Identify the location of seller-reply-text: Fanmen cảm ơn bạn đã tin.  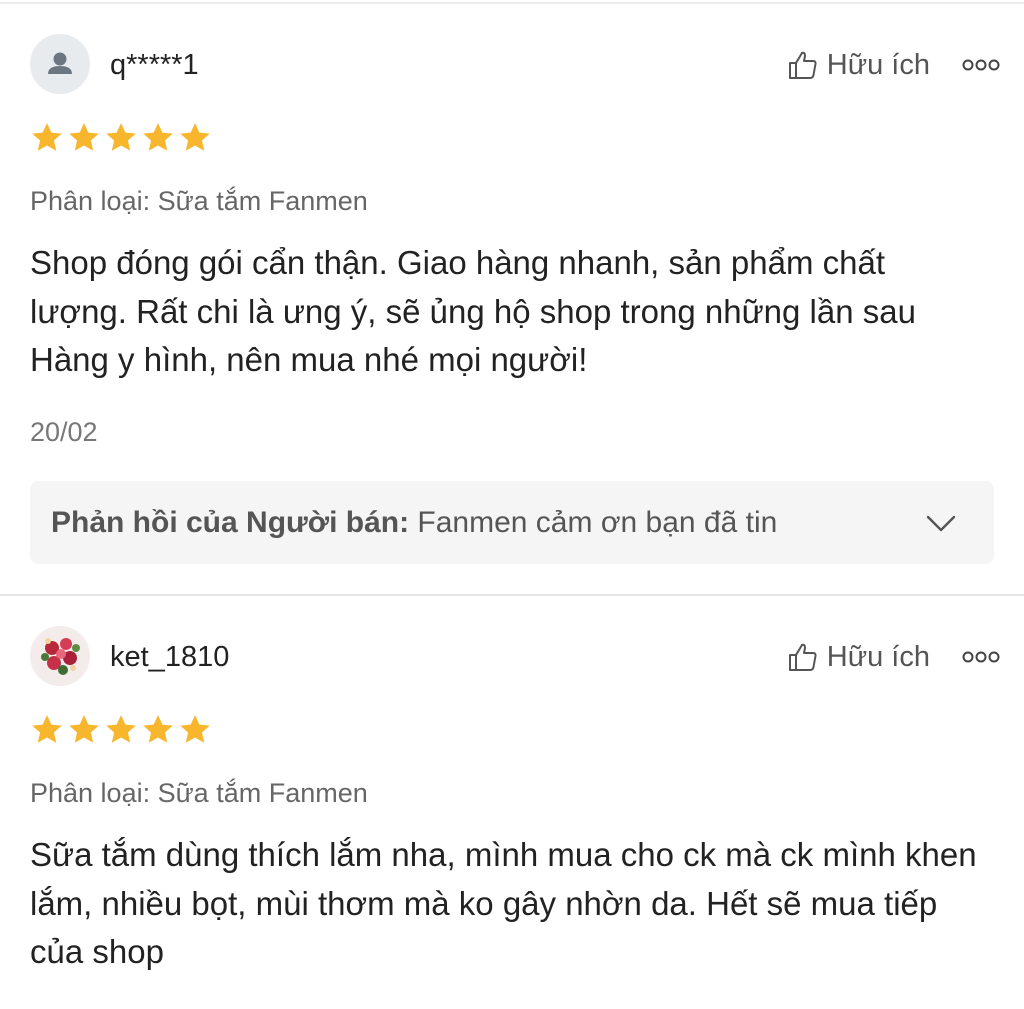
(597, 522).